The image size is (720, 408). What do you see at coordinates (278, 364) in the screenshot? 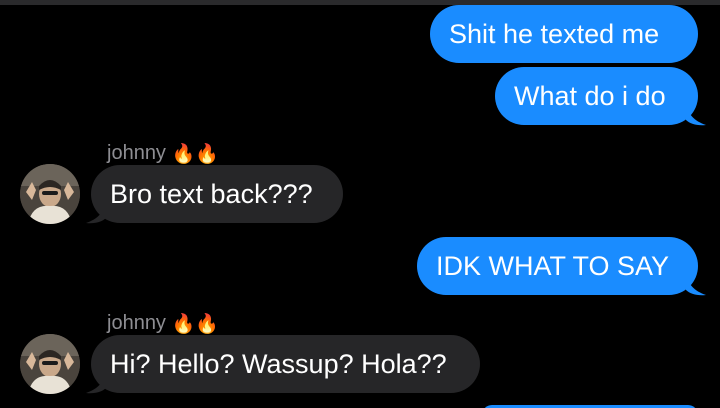
I see `message-text: Hi? Hello? Wassup? Hola??` at bounding box center [278, 364].